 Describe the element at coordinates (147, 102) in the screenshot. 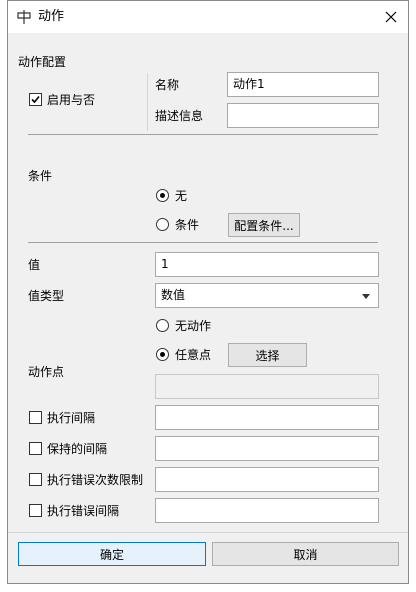

I see `vertical-divider` at that location.